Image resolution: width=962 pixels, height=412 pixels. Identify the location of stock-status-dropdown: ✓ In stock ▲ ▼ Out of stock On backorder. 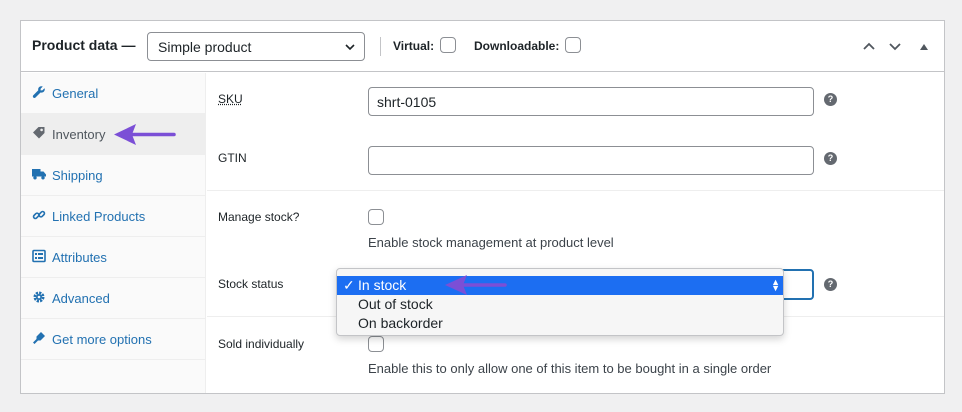
(560, 302).